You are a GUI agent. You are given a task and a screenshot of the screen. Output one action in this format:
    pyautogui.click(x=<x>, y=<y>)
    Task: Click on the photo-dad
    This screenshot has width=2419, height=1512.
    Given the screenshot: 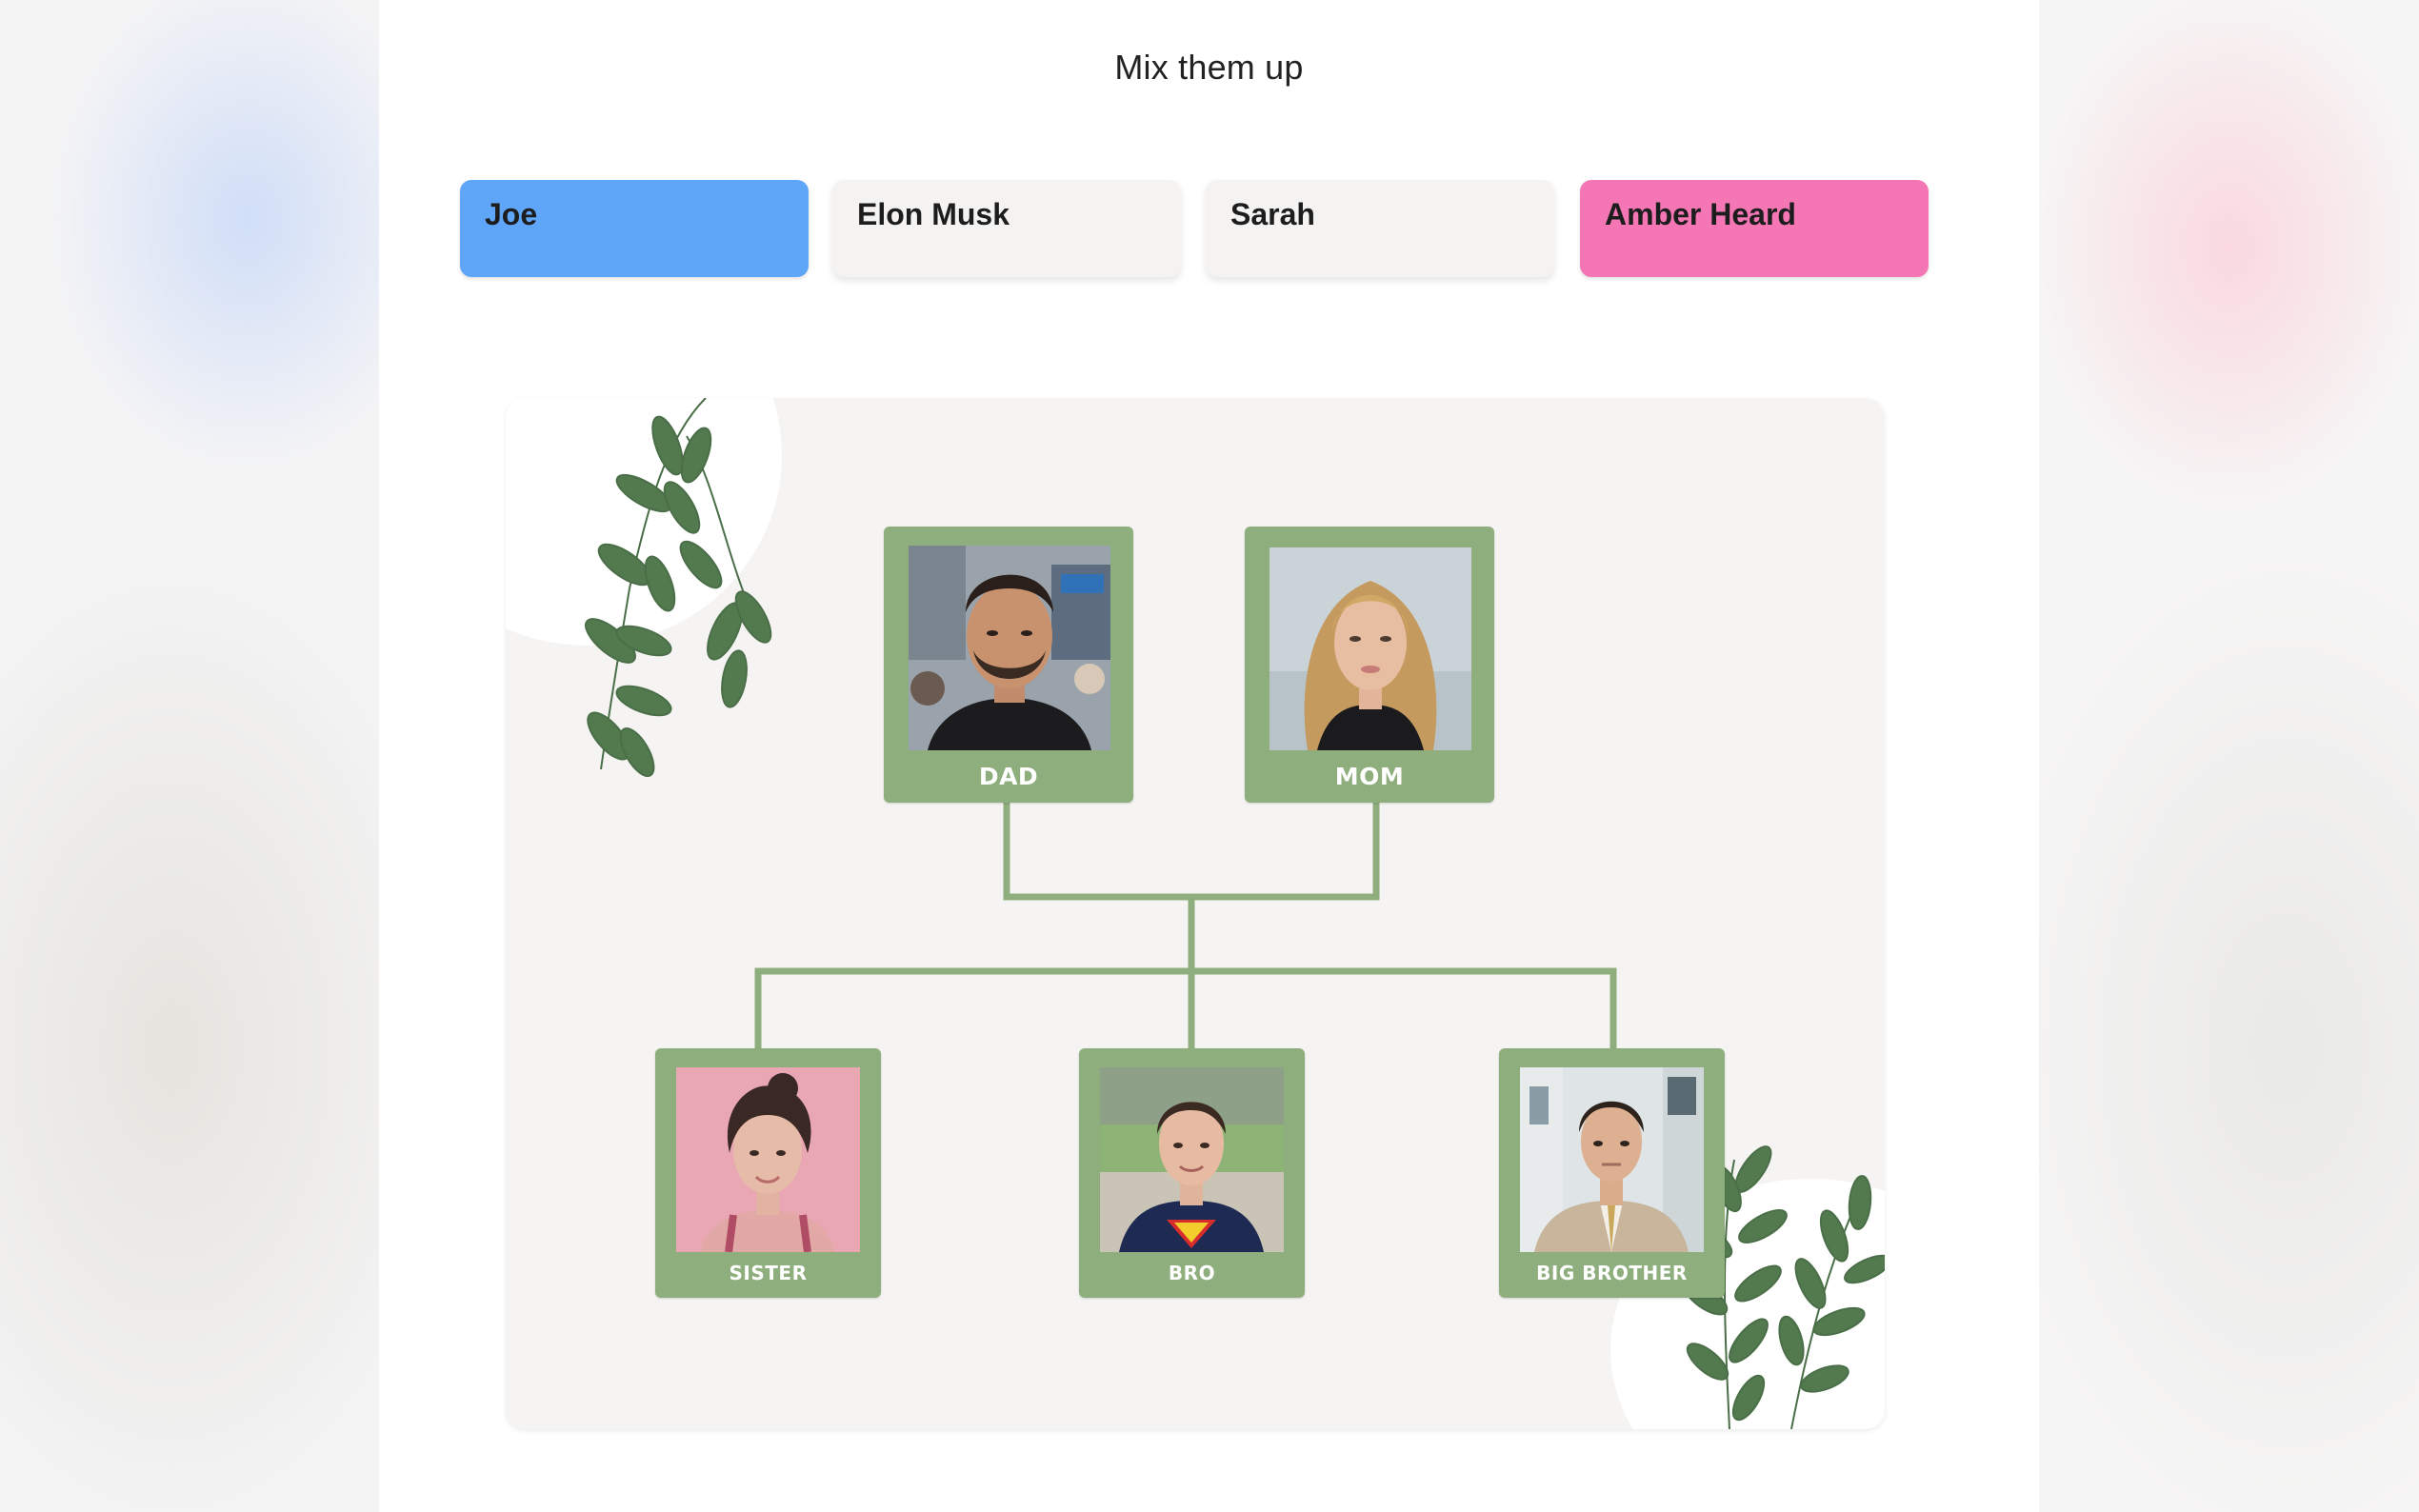 What is the action you would take?
    pyautogui.click(x=1009, y=648)
    